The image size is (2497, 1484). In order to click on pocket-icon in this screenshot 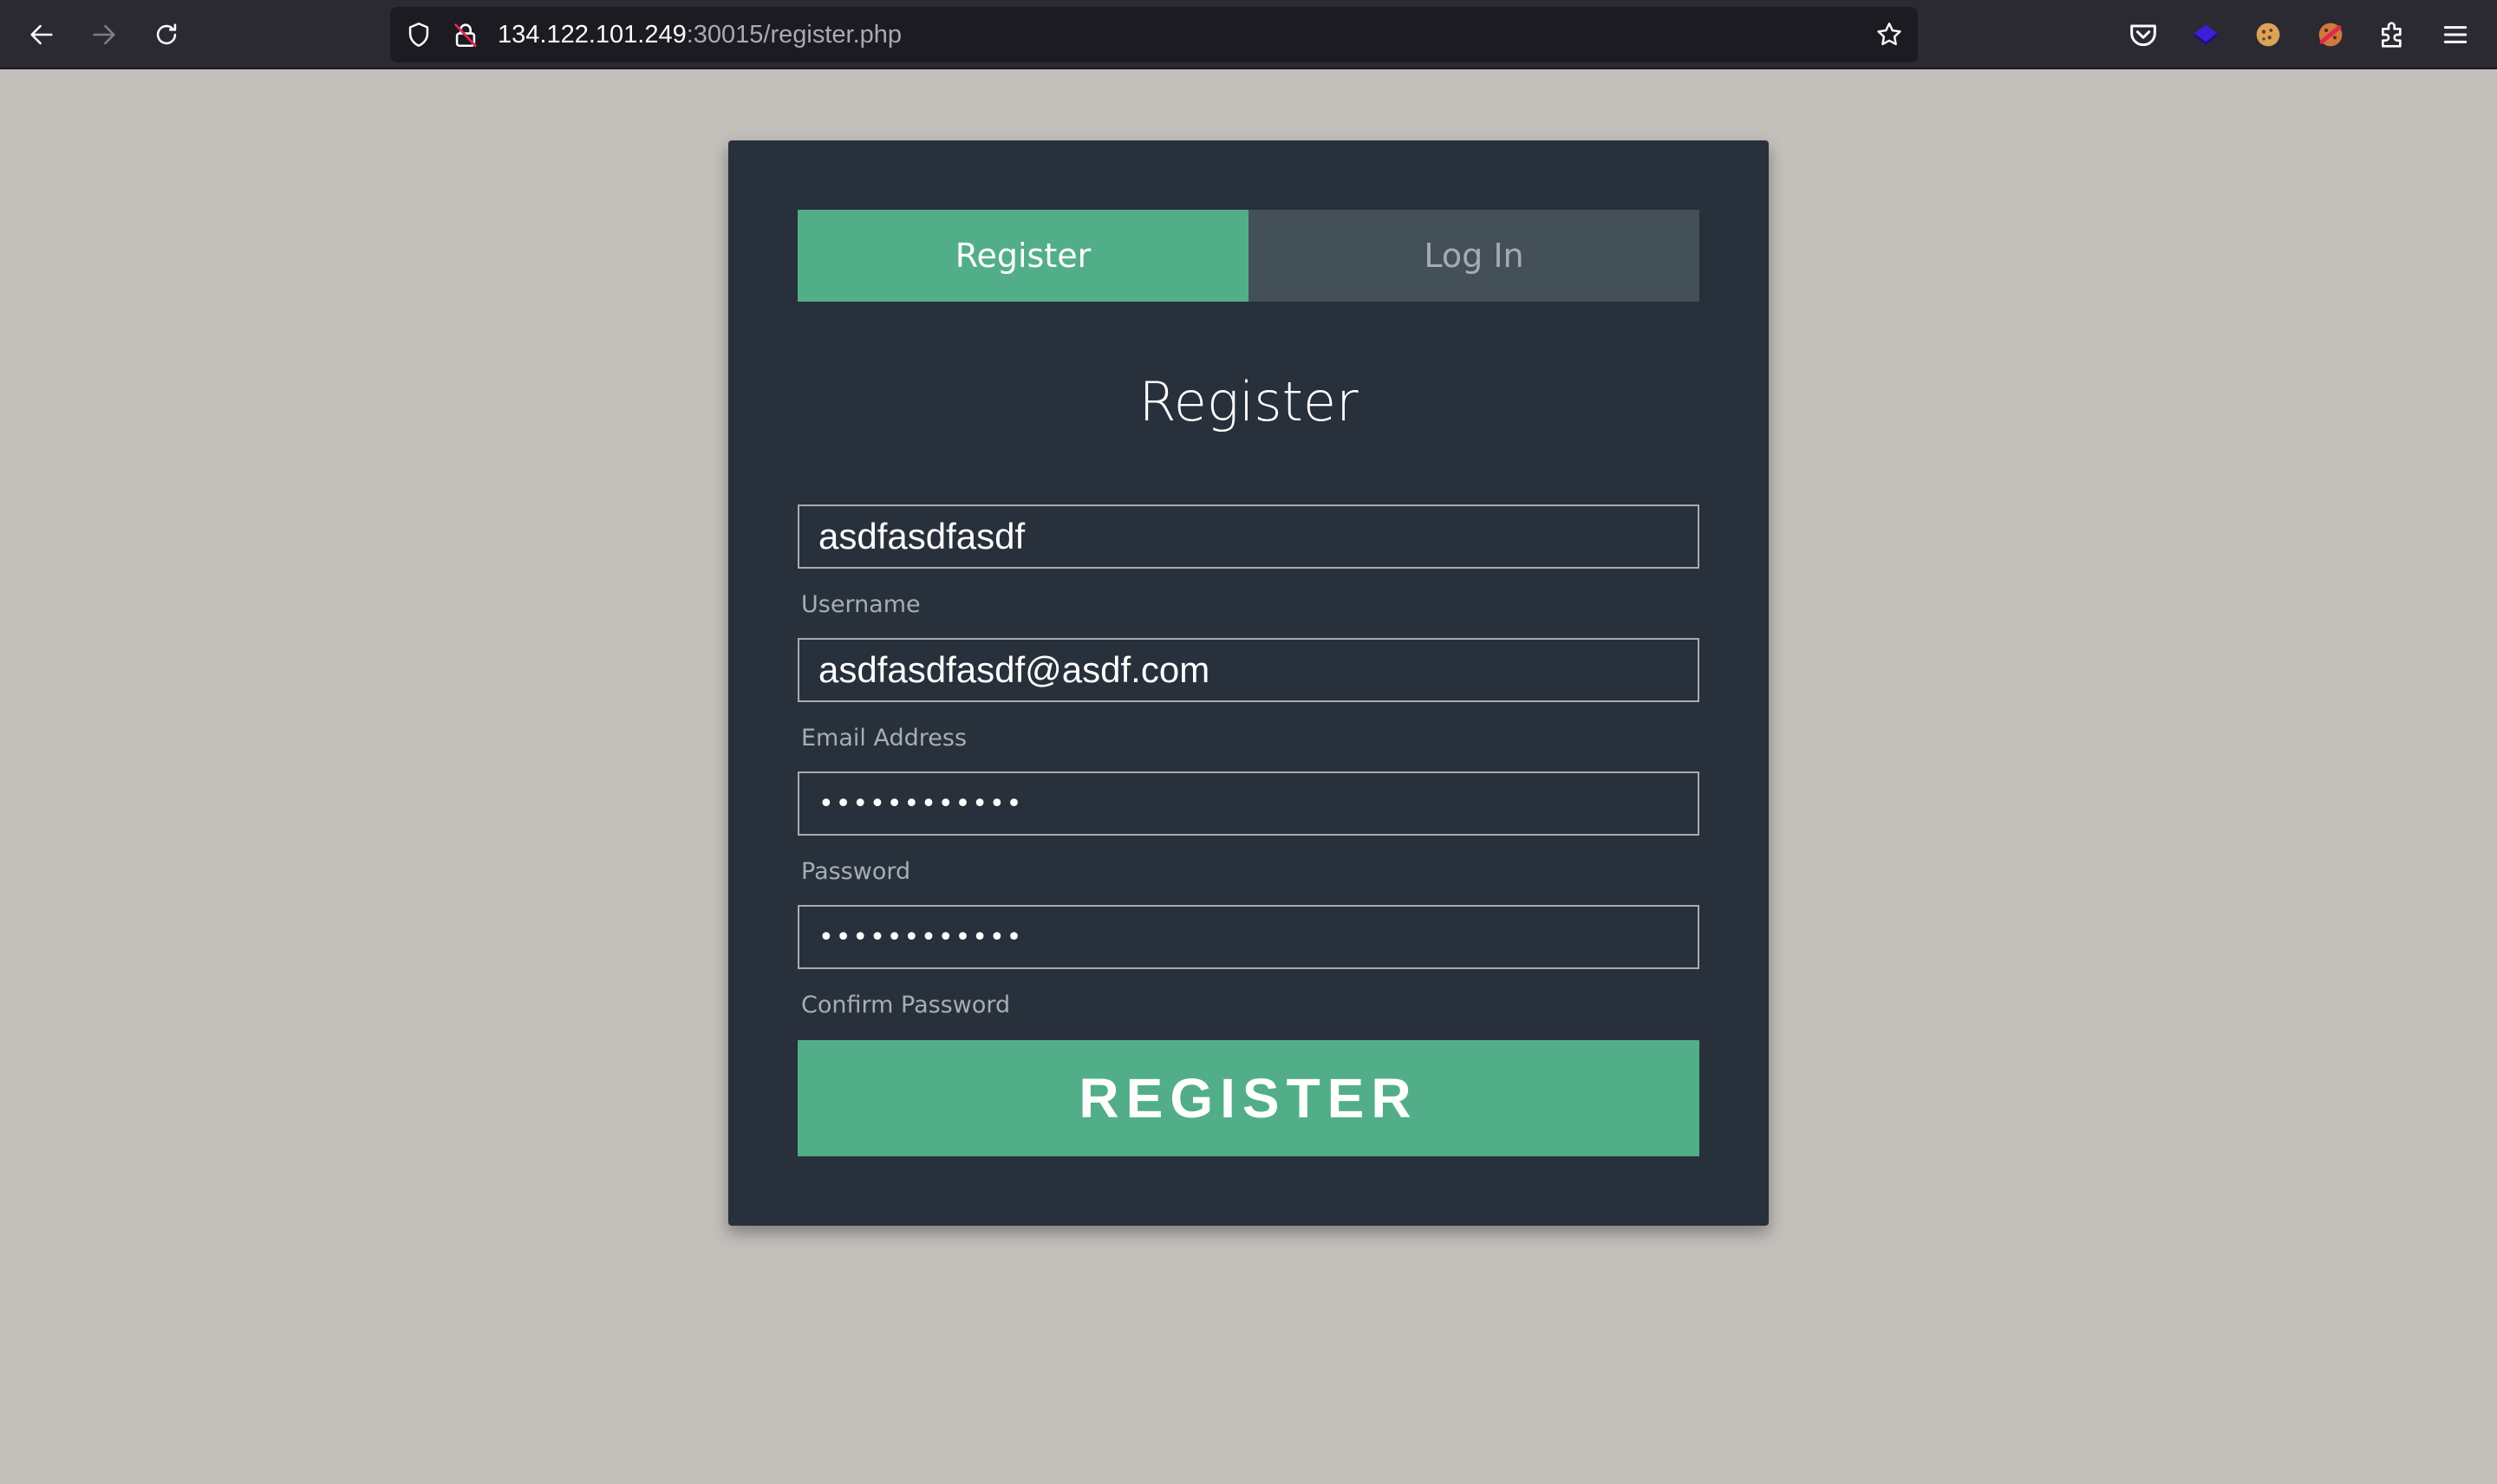, I will do `click(2143, 34)`.